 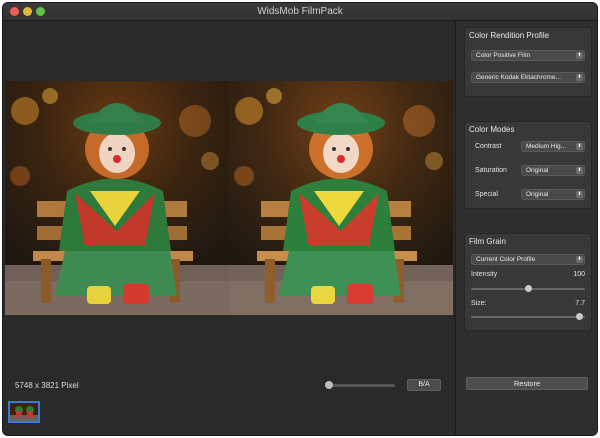 I want to click on size-label: Size:, so click(x=479, y=303).